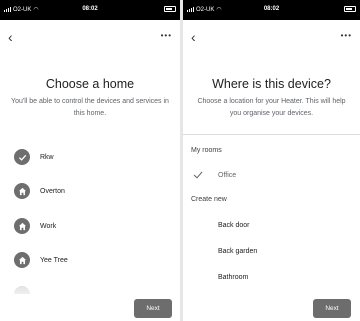 The width and height of the screenshot is (360, 321). Describe the element at coordinates (52, 191) in the screenshot. I see `home-label: Overton` at that location.